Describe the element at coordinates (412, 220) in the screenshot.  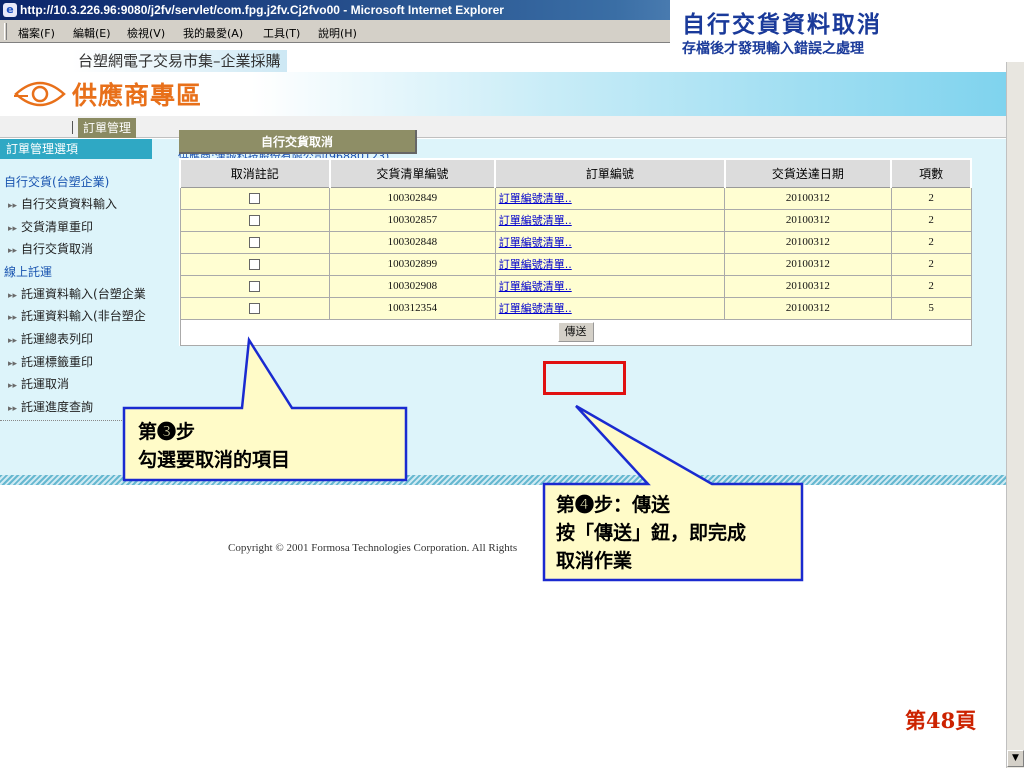
I see `list-no-cell: 100302857` at that location.